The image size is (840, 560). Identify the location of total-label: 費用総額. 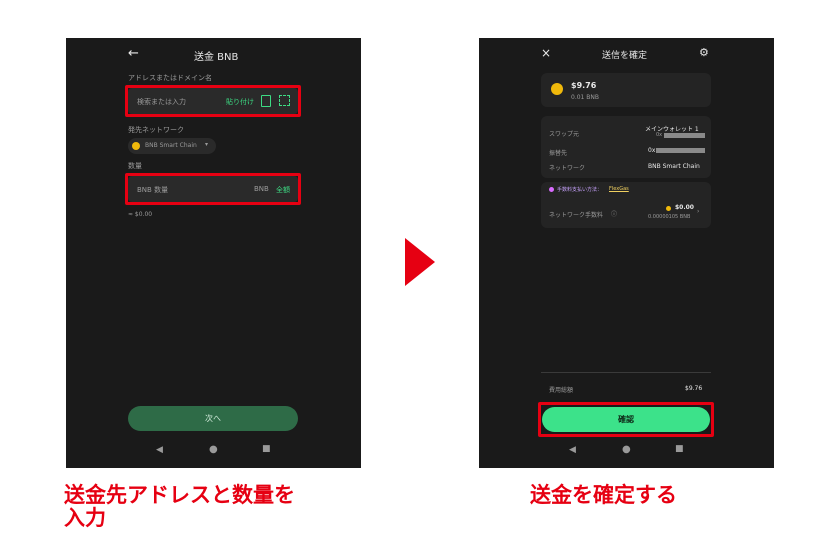
(561, 390).